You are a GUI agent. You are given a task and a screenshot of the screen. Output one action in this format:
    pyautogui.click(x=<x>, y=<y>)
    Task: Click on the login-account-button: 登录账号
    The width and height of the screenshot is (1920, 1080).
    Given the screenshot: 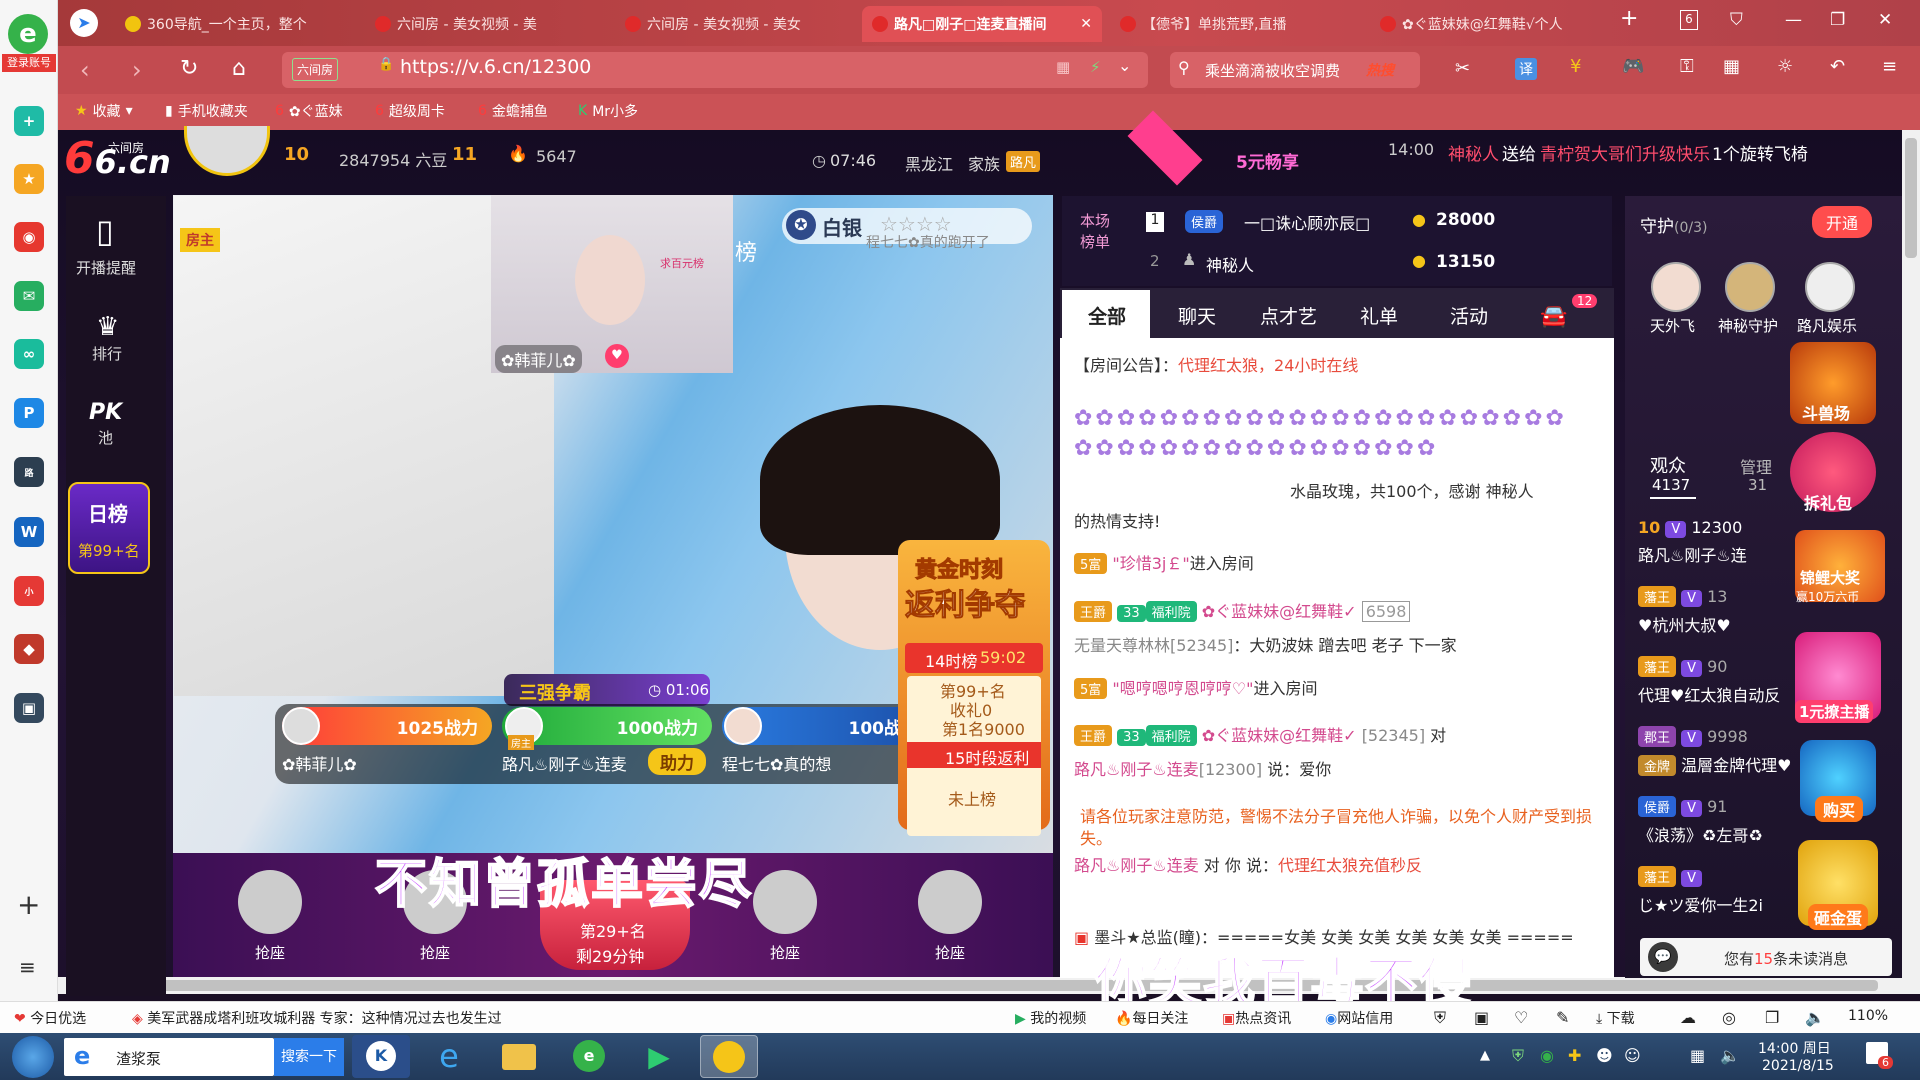 What is the action you would take?
    pyautogui.click(x=29, y=63)
    